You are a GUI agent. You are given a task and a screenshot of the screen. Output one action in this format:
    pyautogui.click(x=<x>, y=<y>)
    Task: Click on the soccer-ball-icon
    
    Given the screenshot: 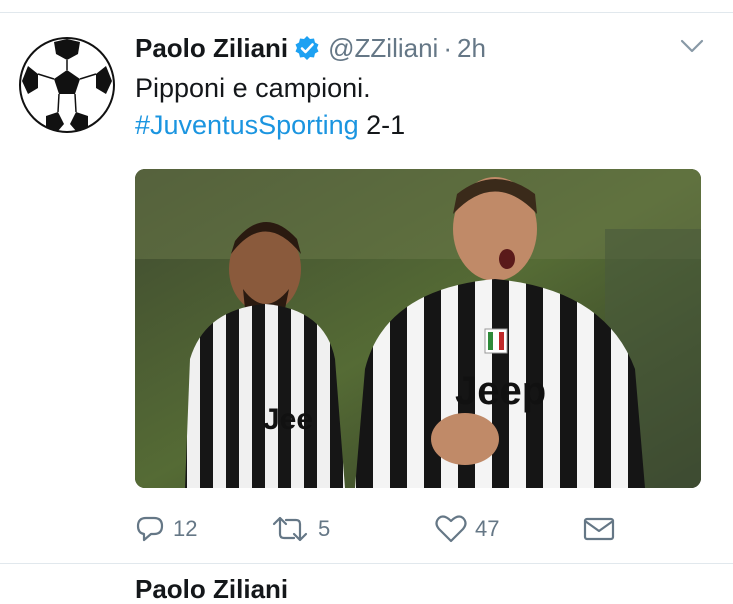 What is the action you would take?
    pyautogui.click(x=67, y=85)
    